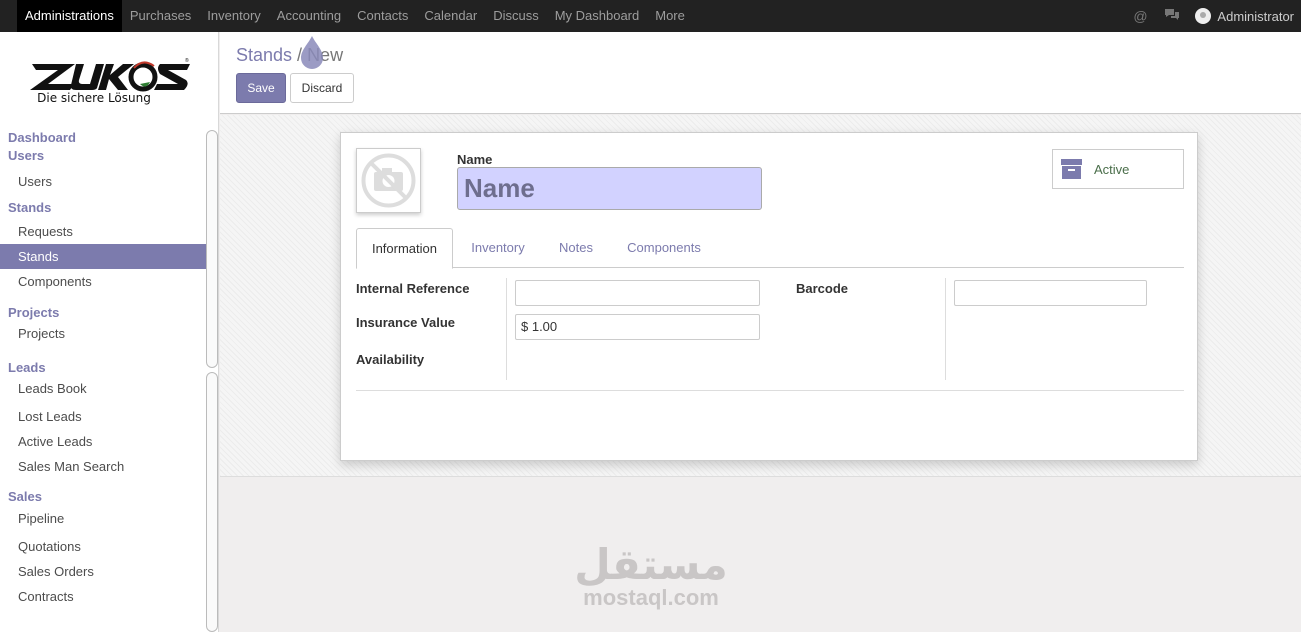  What do you see at coordinates (103, 546) in the screenshot?
I see `sidebar-item-quotations: Quotations` at bounding box center [103, 546].